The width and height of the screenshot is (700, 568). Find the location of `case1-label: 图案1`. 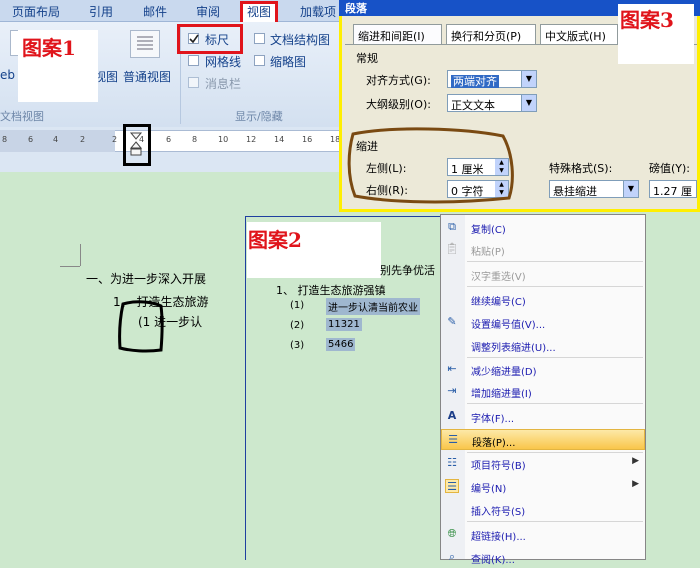

case1-label: 图案1 is located at coordinates (49, 48).